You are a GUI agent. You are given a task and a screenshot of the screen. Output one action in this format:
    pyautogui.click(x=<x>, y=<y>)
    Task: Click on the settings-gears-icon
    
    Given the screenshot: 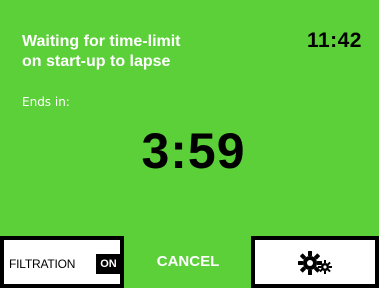 What is the action you would take?
    pyautogui.click(x=315, y=263)
    